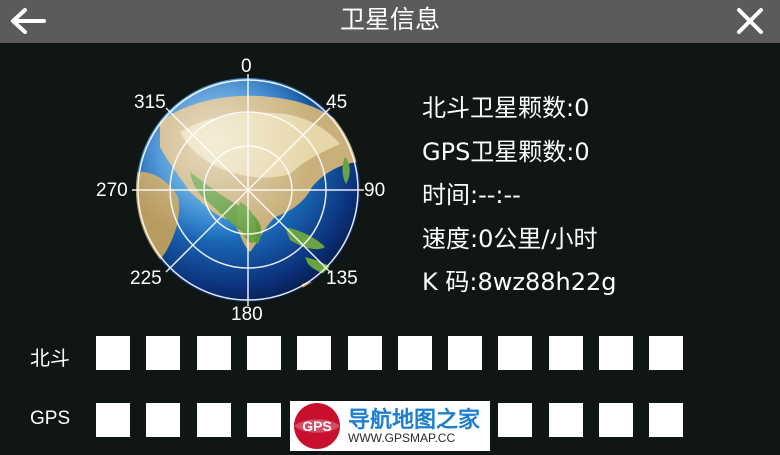  Describe the element at coordinates (246, 66) in the screenshot. I see `compass-label-0: 0` at that location.